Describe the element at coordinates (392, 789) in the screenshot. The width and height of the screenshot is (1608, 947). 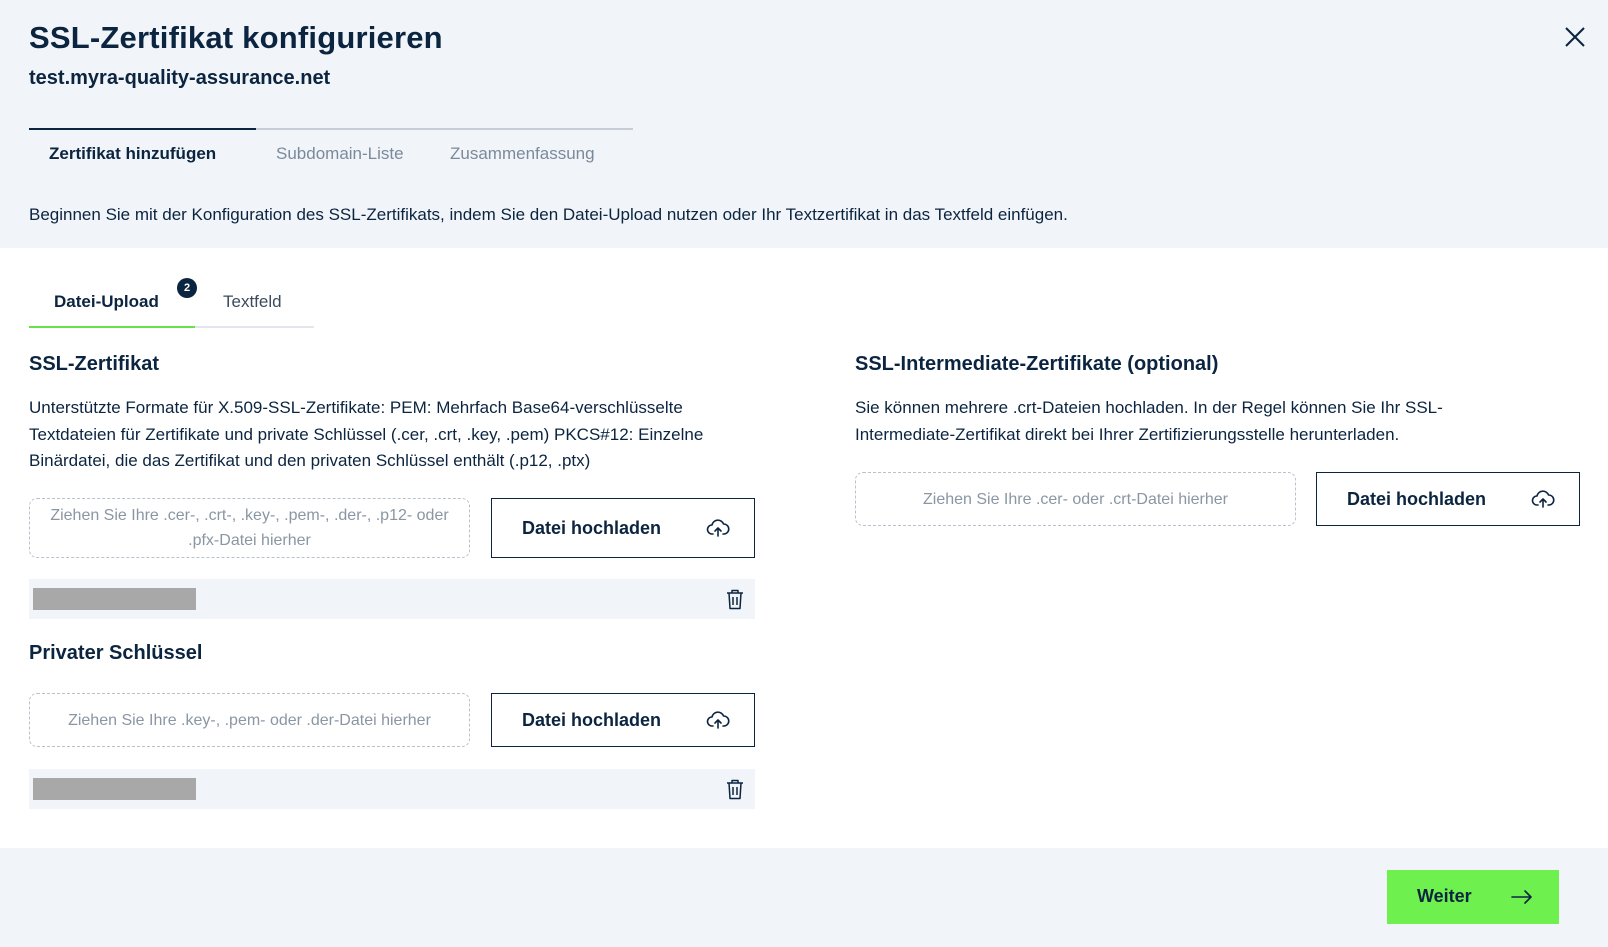
I see `private-key-file-row` at that location.